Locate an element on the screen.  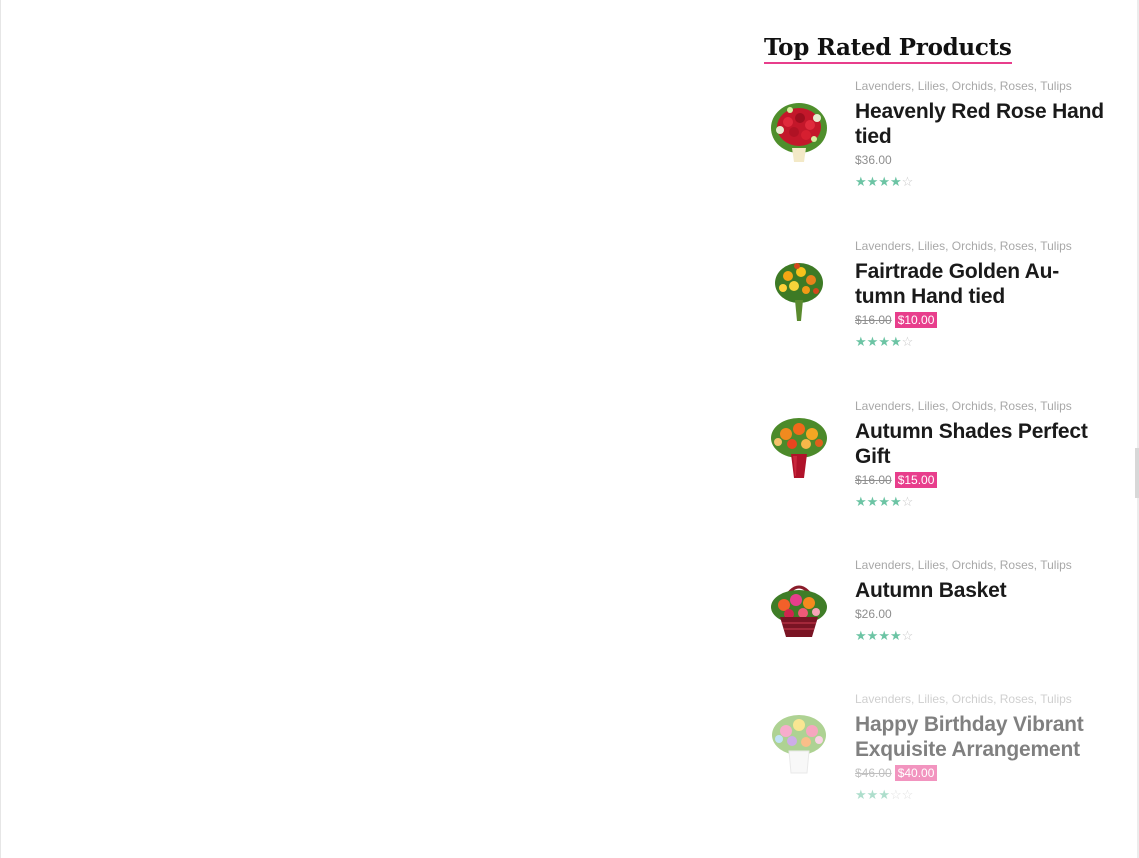
product-price: $36.00 is located at coordinates (980, 160).